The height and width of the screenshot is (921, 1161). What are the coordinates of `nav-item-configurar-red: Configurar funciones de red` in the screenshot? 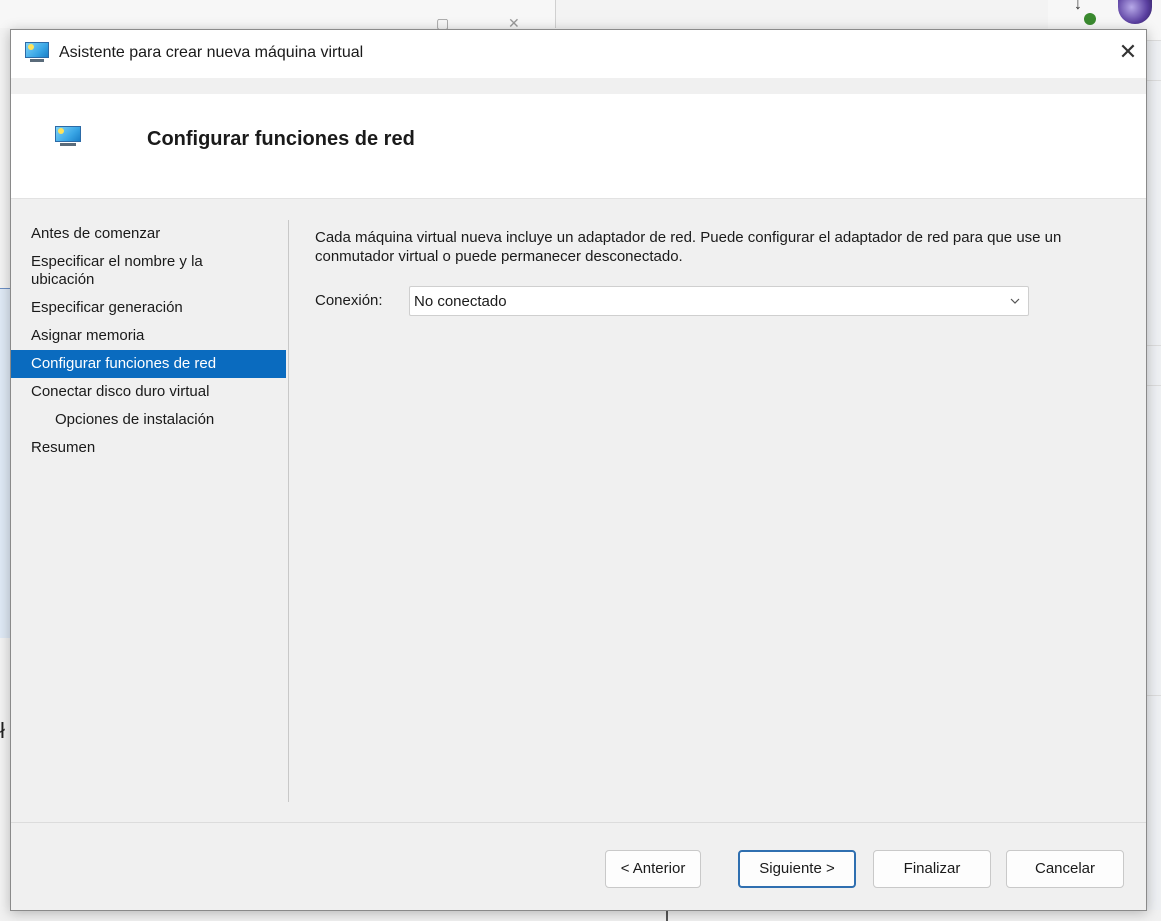 It's located at (148, 364).